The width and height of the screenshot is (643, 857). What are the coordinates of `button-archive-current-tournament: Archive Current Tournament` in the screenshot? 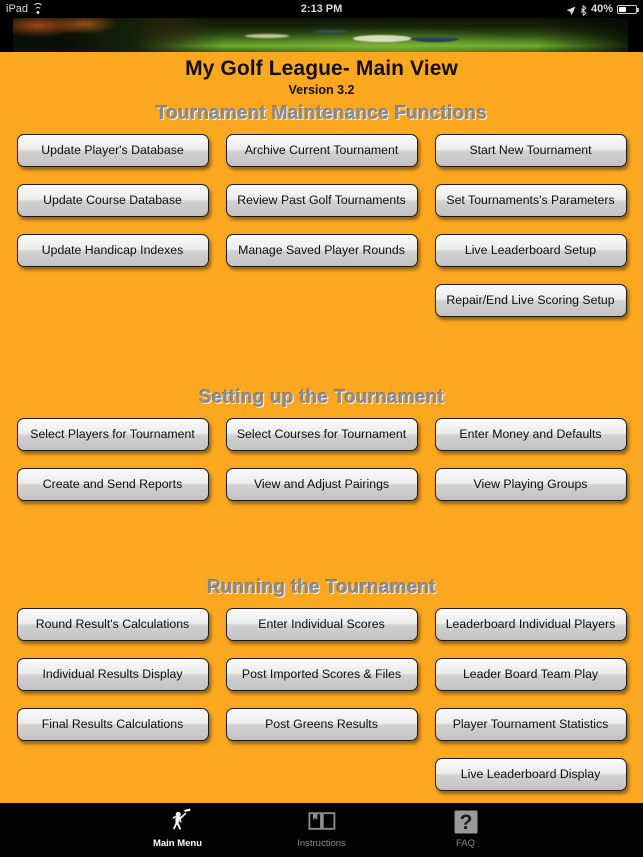 It's located at (321, 150).